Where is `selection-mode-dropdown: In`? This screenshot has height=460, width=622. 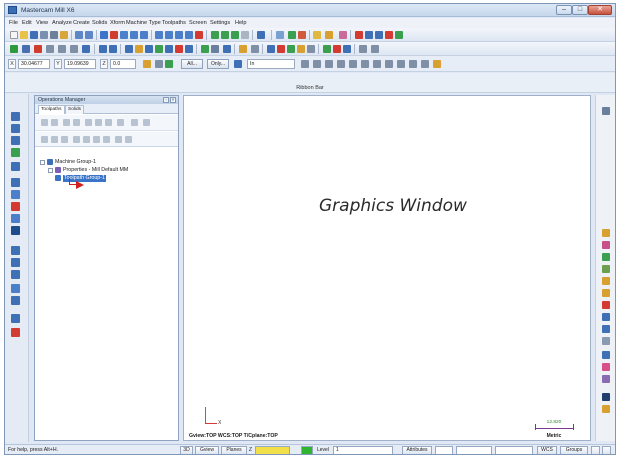 selection-mode-dropdown: In is located at coordinates (271, 64).